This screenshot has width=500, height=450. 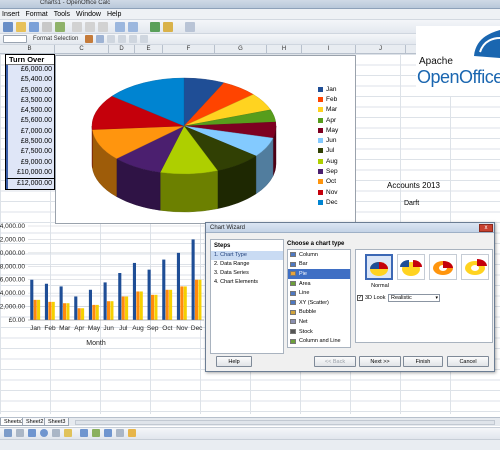 I want to click on bar-nov-s1, so click(x=178, y=286).